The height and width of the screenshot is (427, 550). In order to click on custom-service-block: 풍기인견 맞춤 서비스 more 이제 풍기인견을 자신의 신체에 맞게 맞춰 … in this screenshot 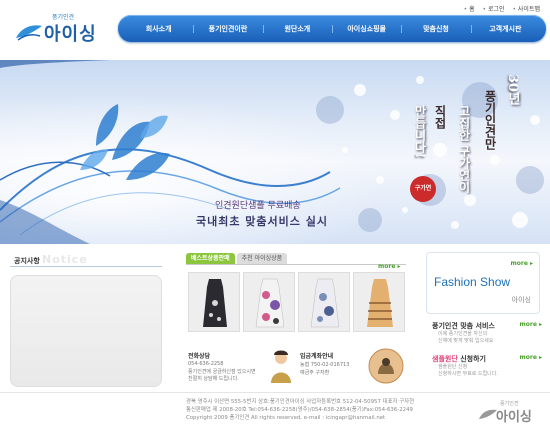, I will do `click(486, 336)`.